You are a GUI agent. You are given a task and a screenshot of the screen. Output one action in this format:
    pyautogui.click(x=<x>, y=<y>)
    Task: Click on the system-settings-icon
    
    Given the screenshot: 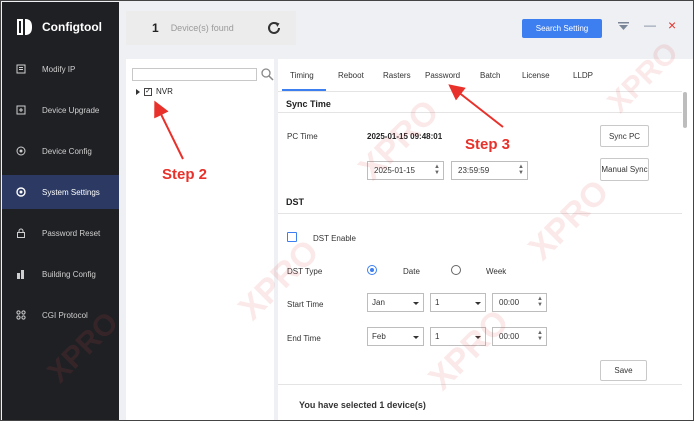 What is the action you would take?
    pyautogui.click(x=21, y=192)
    